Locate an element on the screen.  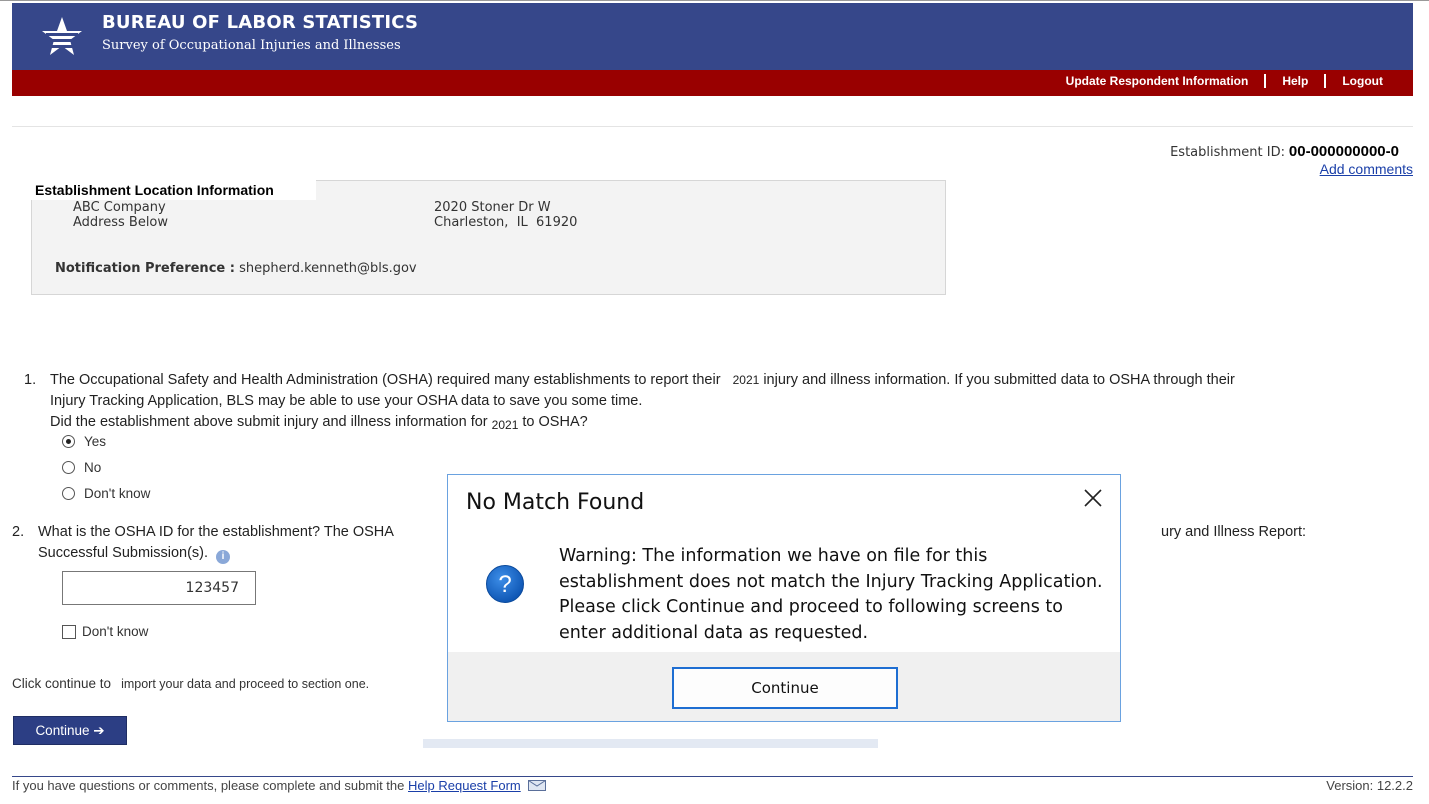
continue-instructions-start: Click continue to is located at coordinates (62, 683).